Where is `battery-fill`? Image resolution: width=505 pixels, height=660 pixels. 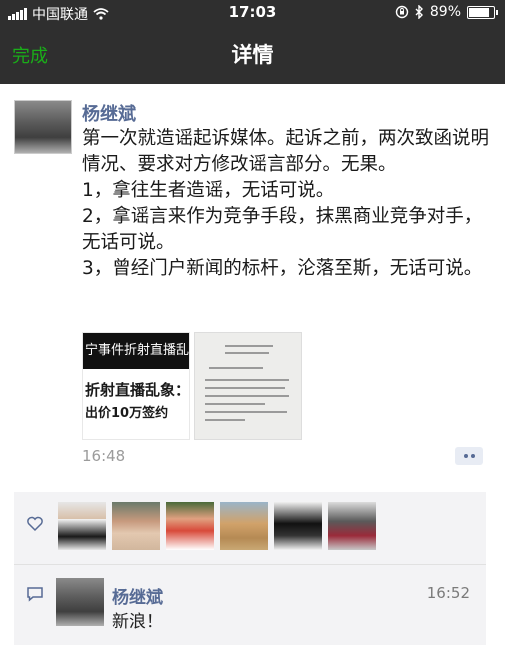 battery-fill is located at coordinates (479, 12).